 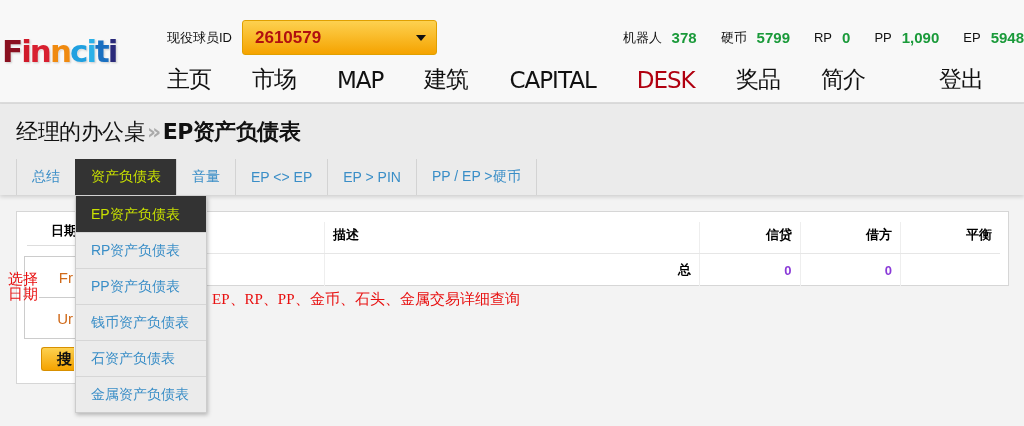 What do you see at coordinates (684, 38) in the screenshot?
I see `stat-value: 378` at bounding box center [684, 38].